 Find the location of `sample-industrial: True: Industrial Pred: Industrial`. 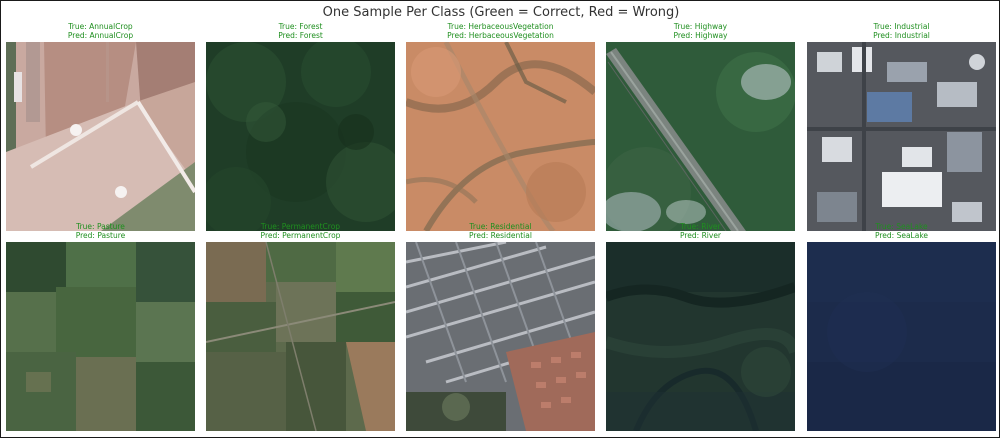

sample-industrial: True: Industrial Pred: Industrial is located at coordinates (901, 126).